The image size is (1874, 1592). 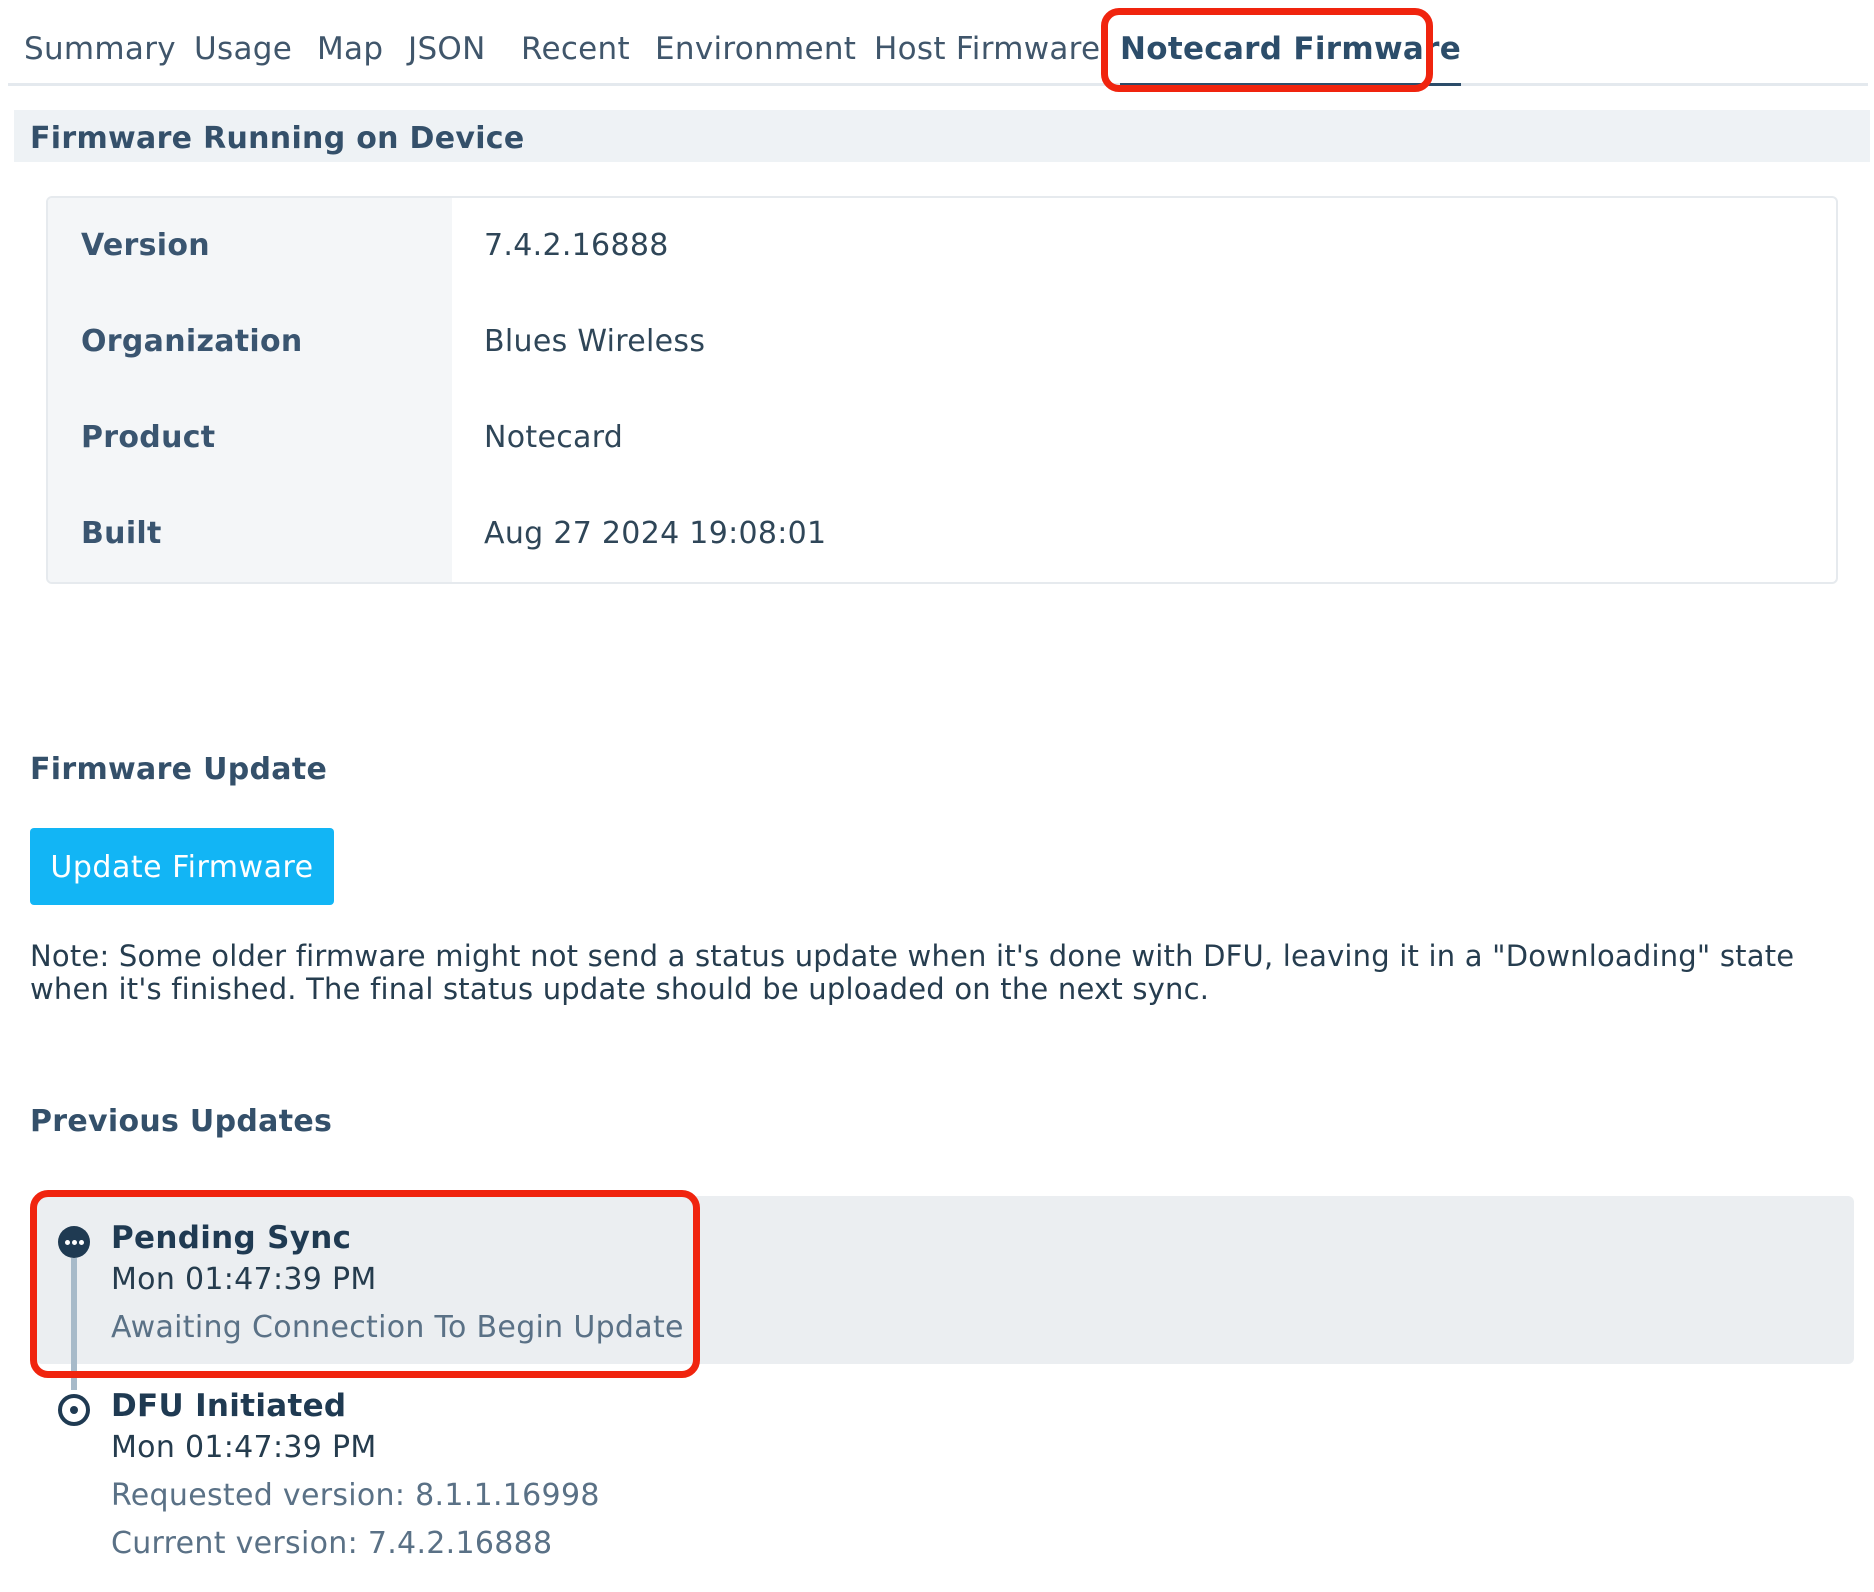 What do you see at coordinates (554, 437) in the screenshot?
I see `info-value: Notecard` at bounding box center [554, 437].